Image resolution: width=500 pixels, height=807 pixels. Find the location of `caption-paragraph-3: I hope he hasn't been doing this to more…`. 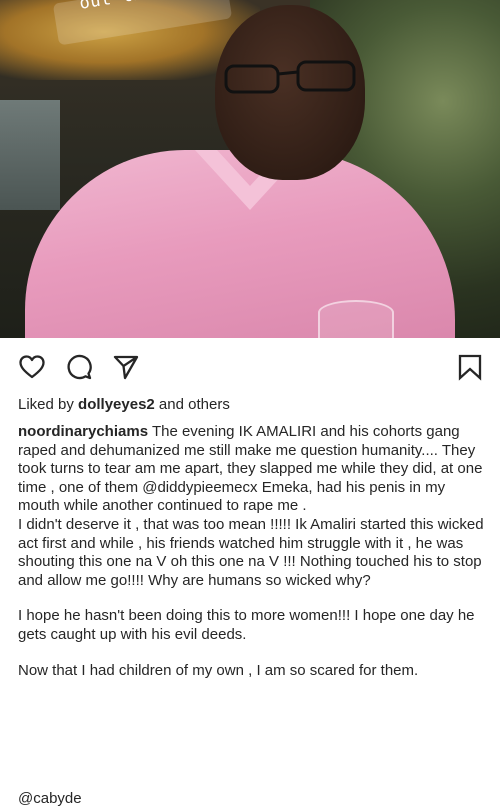

caption-paragraph-3: I hope he hasn't been doing this to more… is located at coordinates (246, 625).